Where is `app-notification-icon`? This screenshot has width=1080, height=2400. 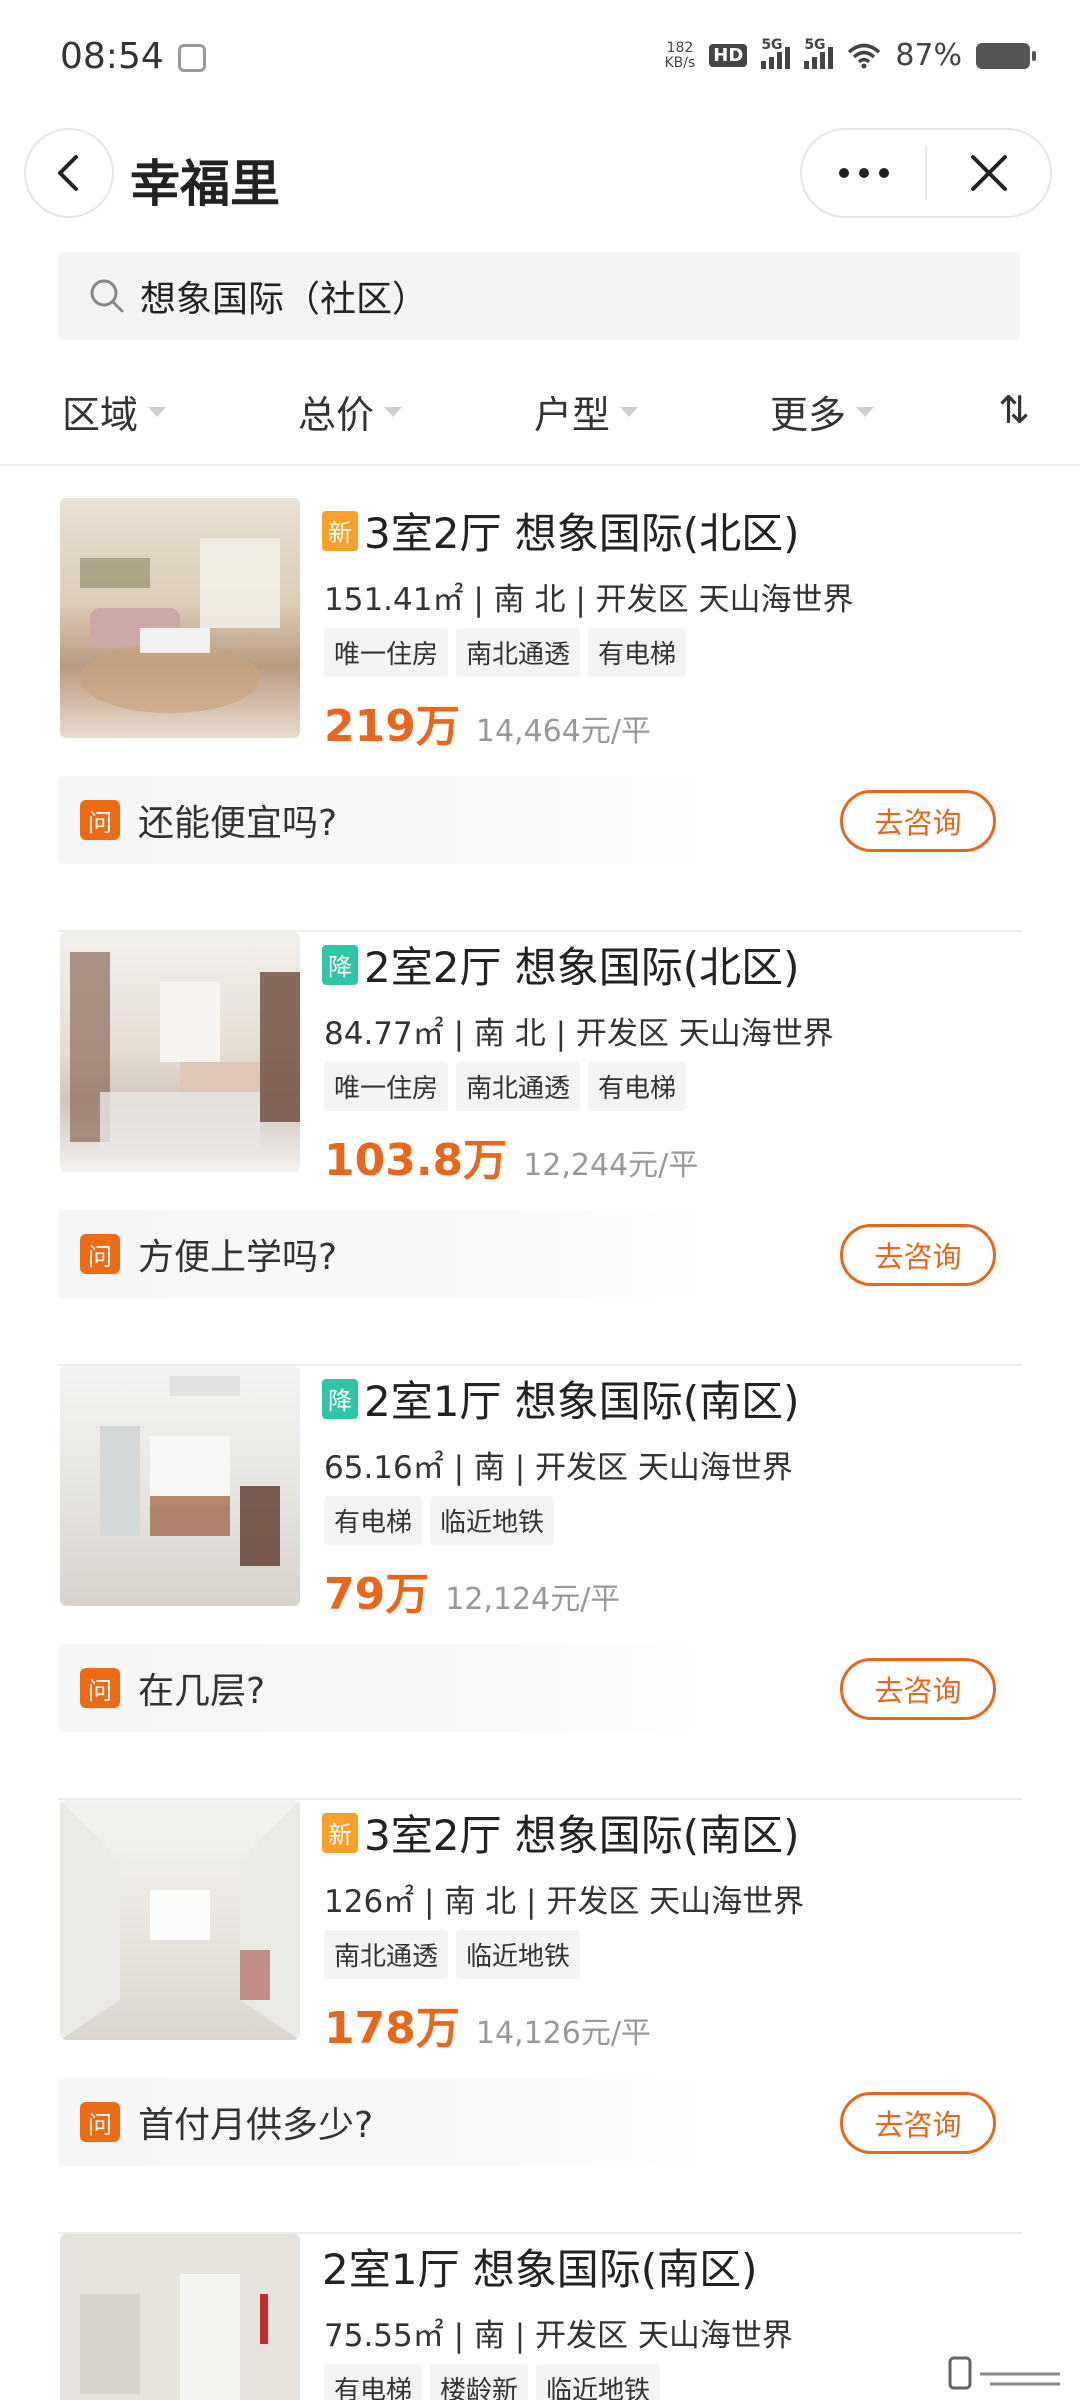
app-notification-icon is located at coordinates (192, 58).